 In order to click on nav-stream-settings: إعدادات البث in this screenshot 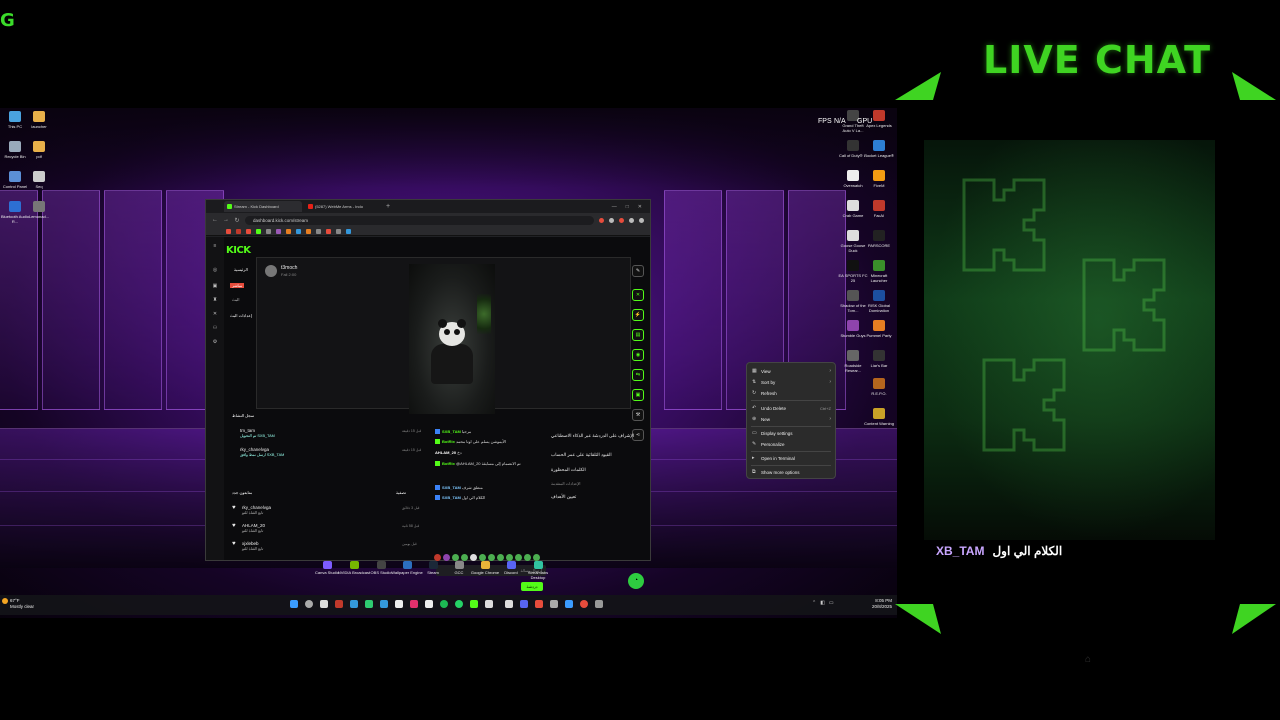, I will do `click(241, 315)`.